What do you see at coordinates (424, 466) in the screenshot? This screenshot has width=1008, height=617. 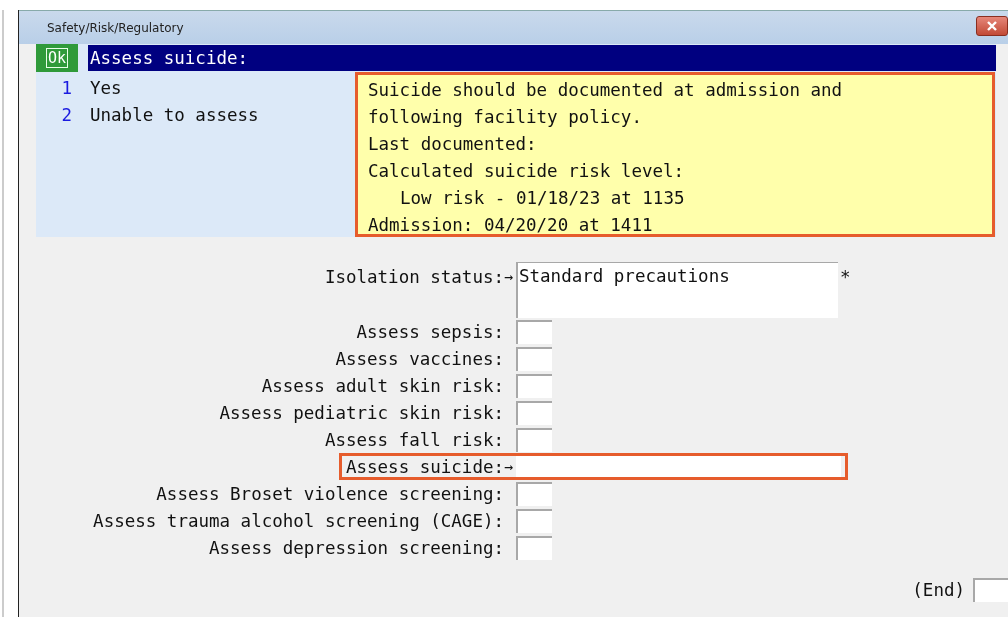 I see `field-label: Assess suicide:` at bounding box center [424, 466].